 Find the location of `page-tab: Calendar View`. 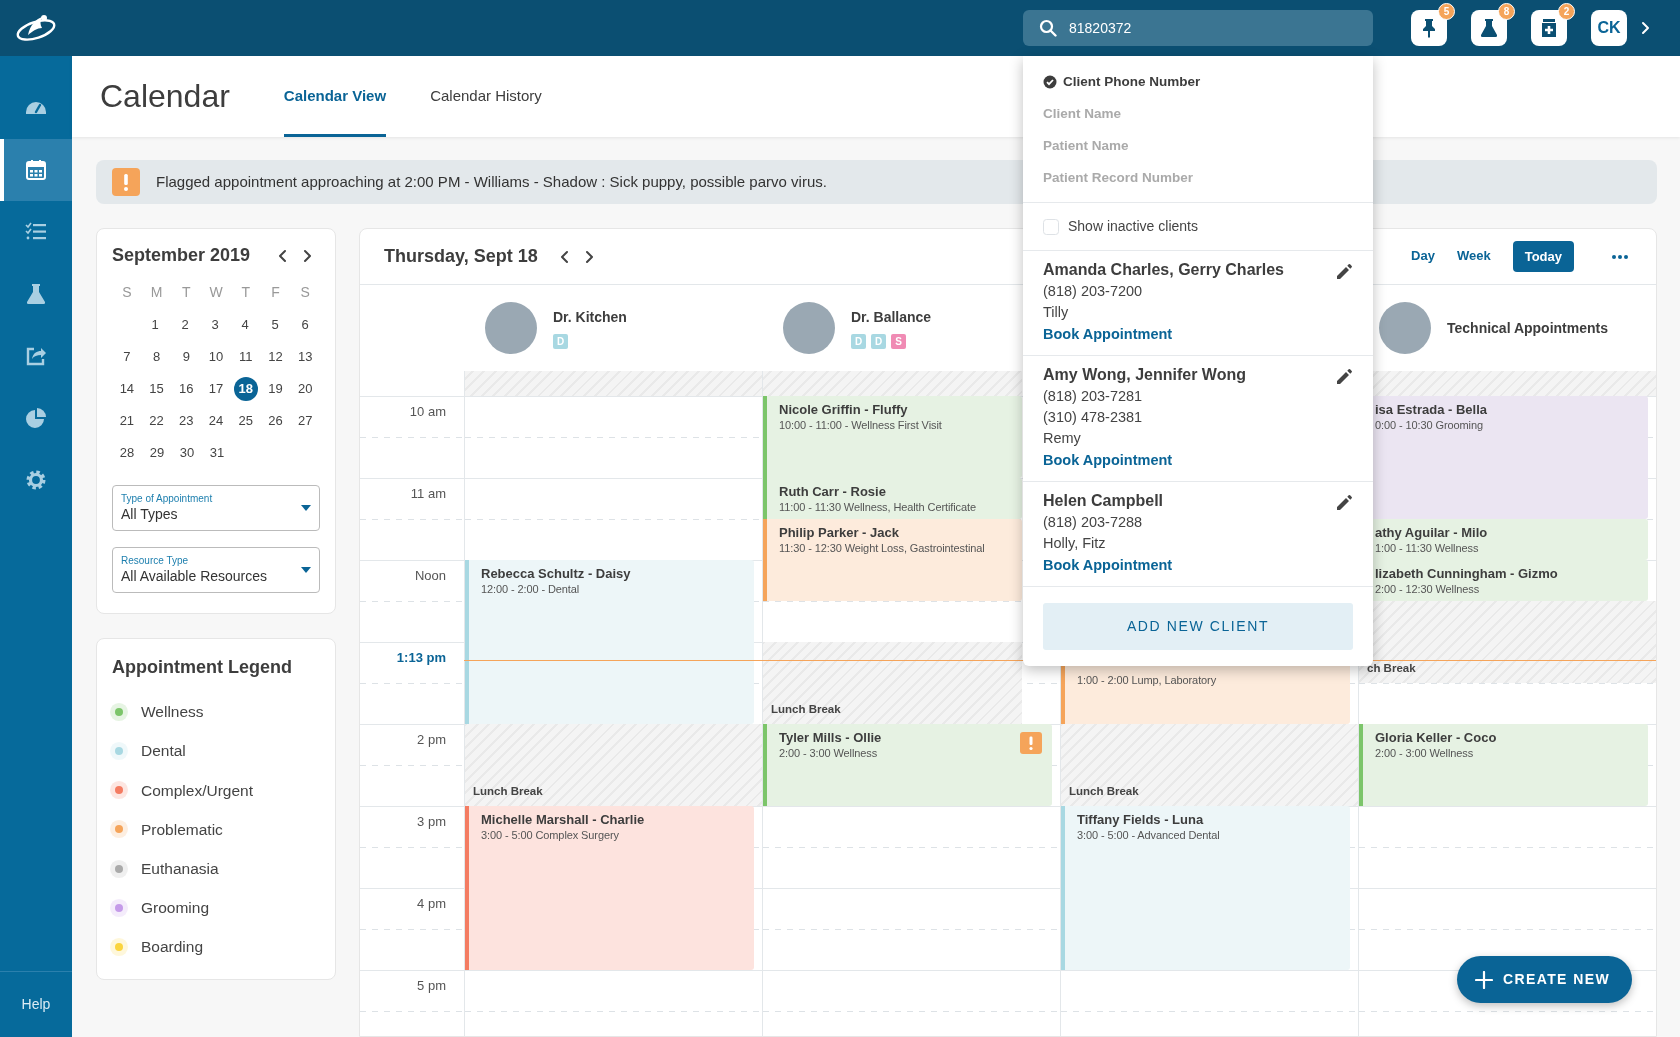

page-tab: Calendar View is located at coordinates (335, 96).